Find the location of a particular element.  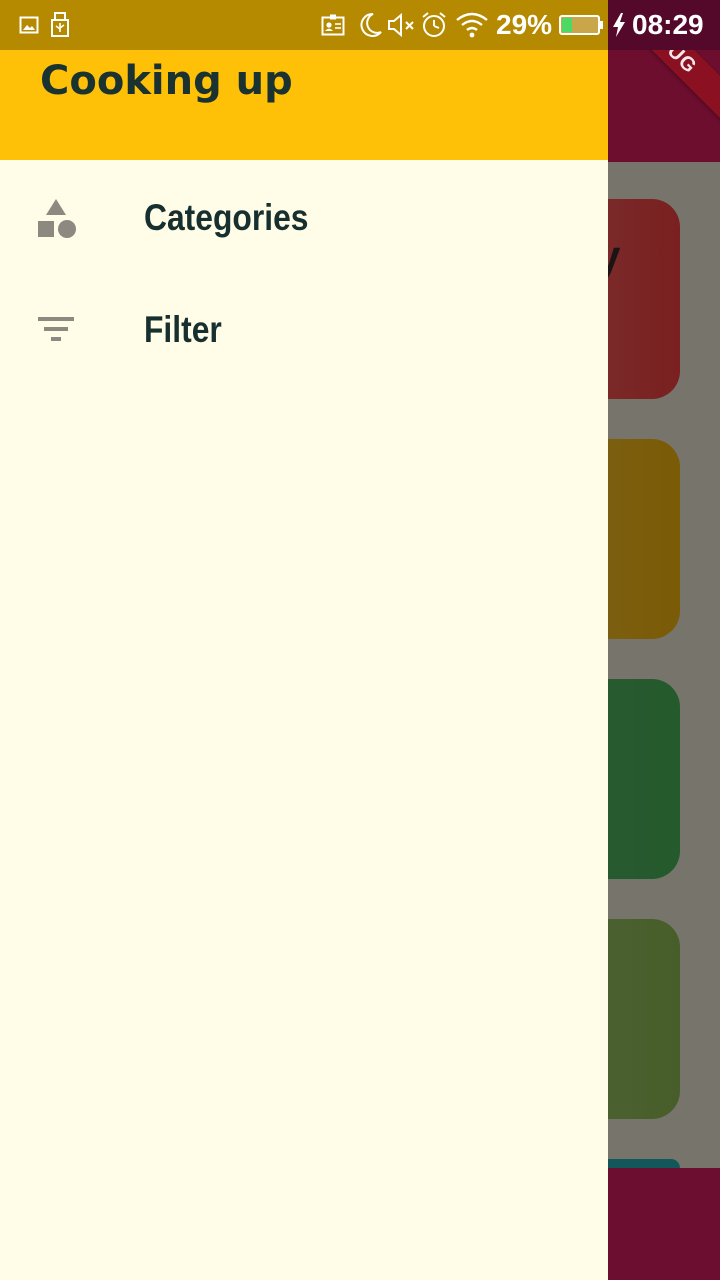

drawer-item-filter: Filter is located at coordinates (304, 330).